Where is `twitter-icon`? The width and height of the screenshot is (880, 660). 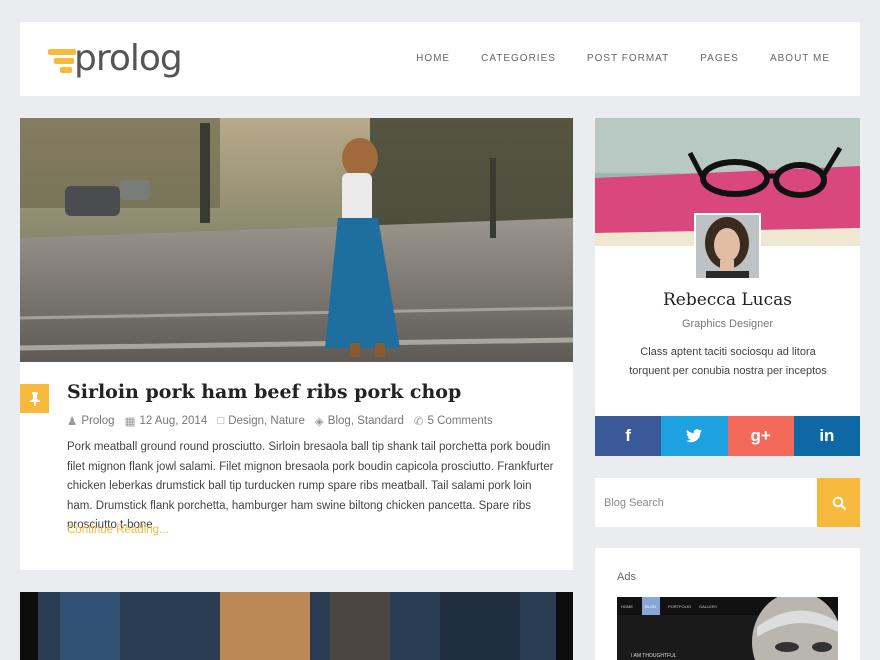
twitter-icon is located at coordinates (694, 436).